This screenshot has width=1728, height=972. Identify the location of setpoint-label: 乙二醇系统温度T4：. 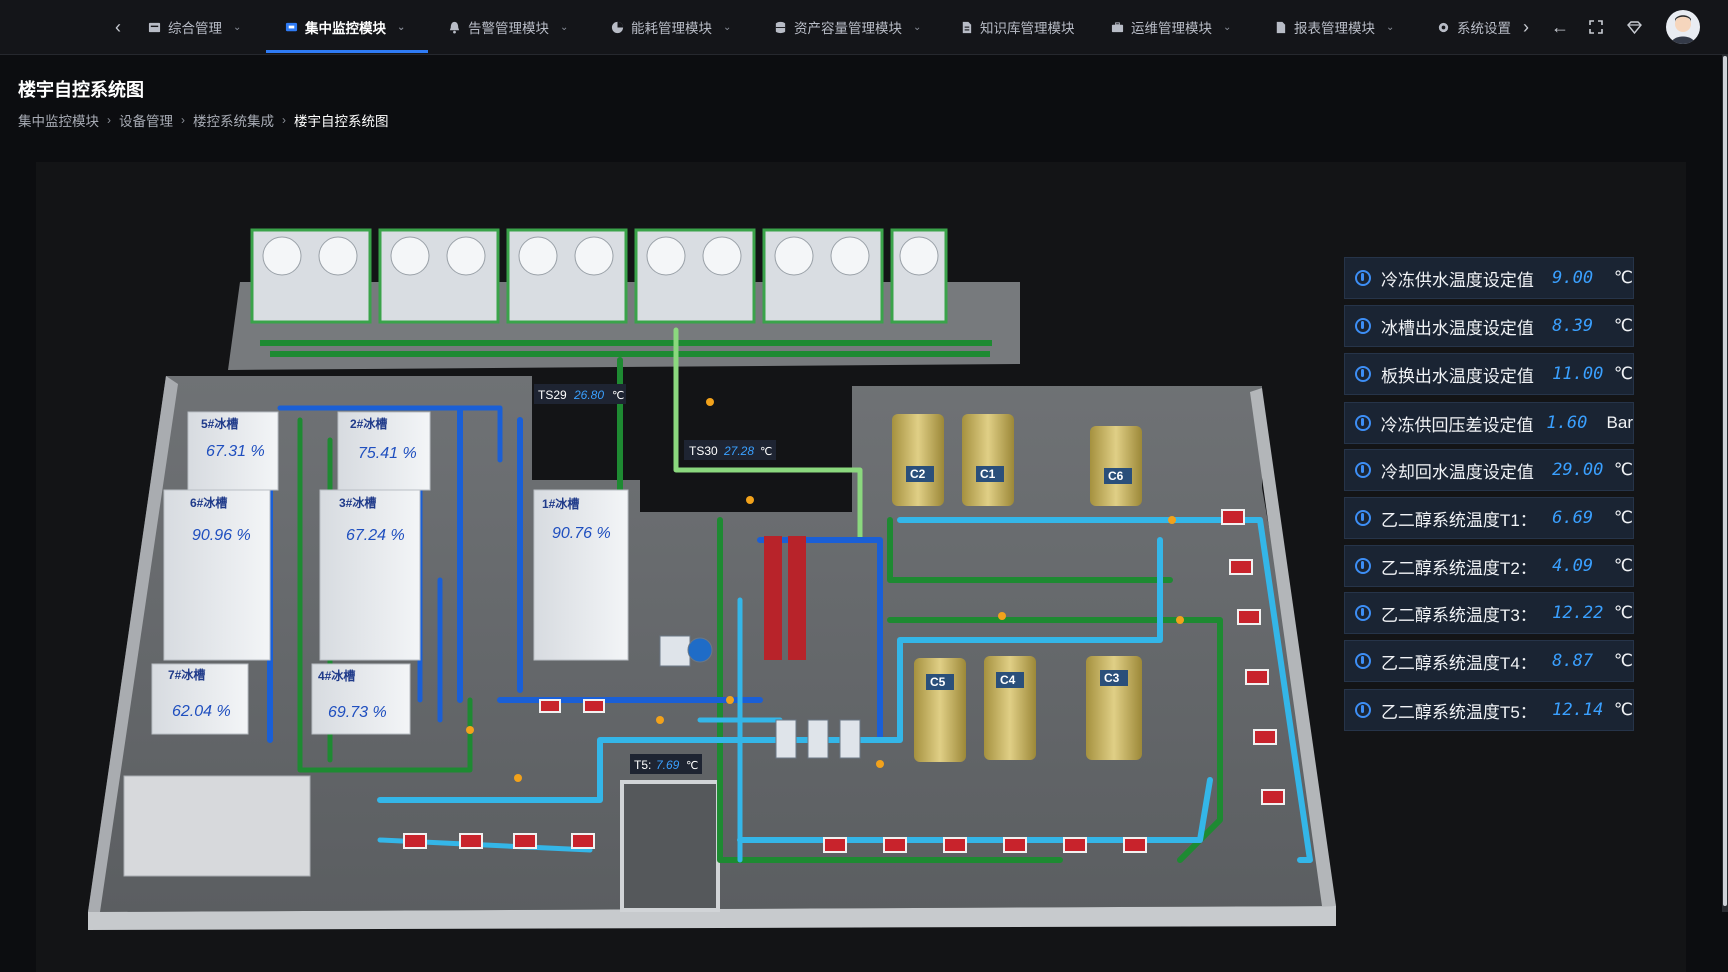
(1458, 663).